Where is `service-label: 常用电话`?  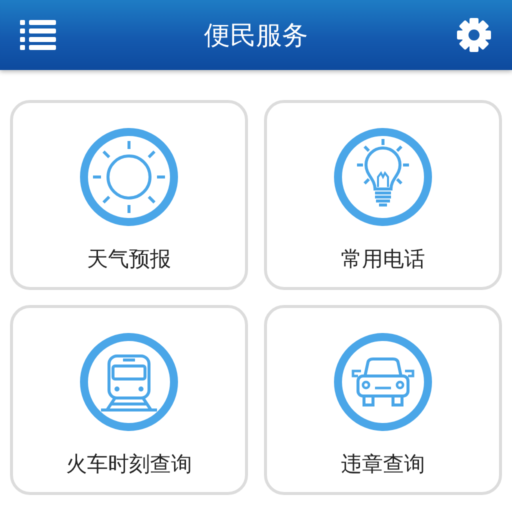
service-label: 常用电话 is located at coordinates (383, 259).